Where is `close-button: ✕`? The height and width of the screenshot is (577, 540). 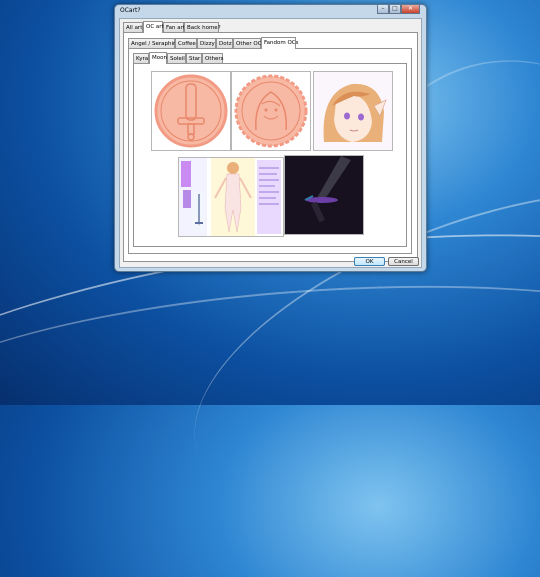 close-button: ✕ is located at coordinates (410, 9).